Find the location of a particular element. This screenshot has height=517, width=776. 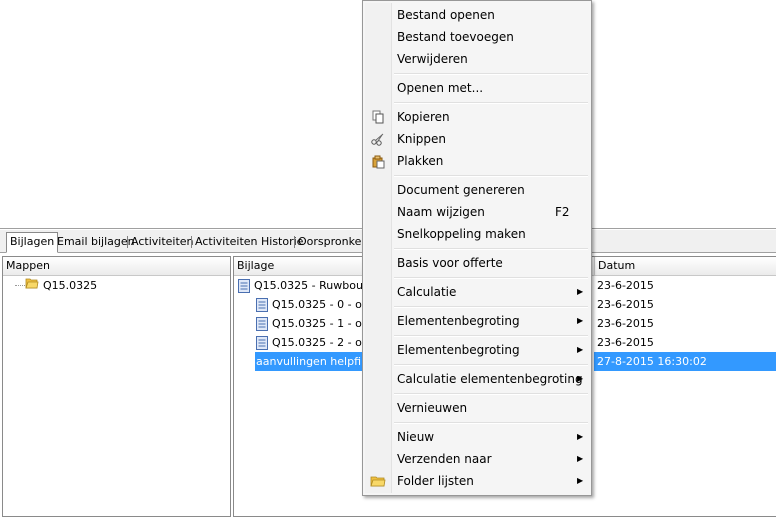

column-header-date: Datum is located at coordinates (685, 266).